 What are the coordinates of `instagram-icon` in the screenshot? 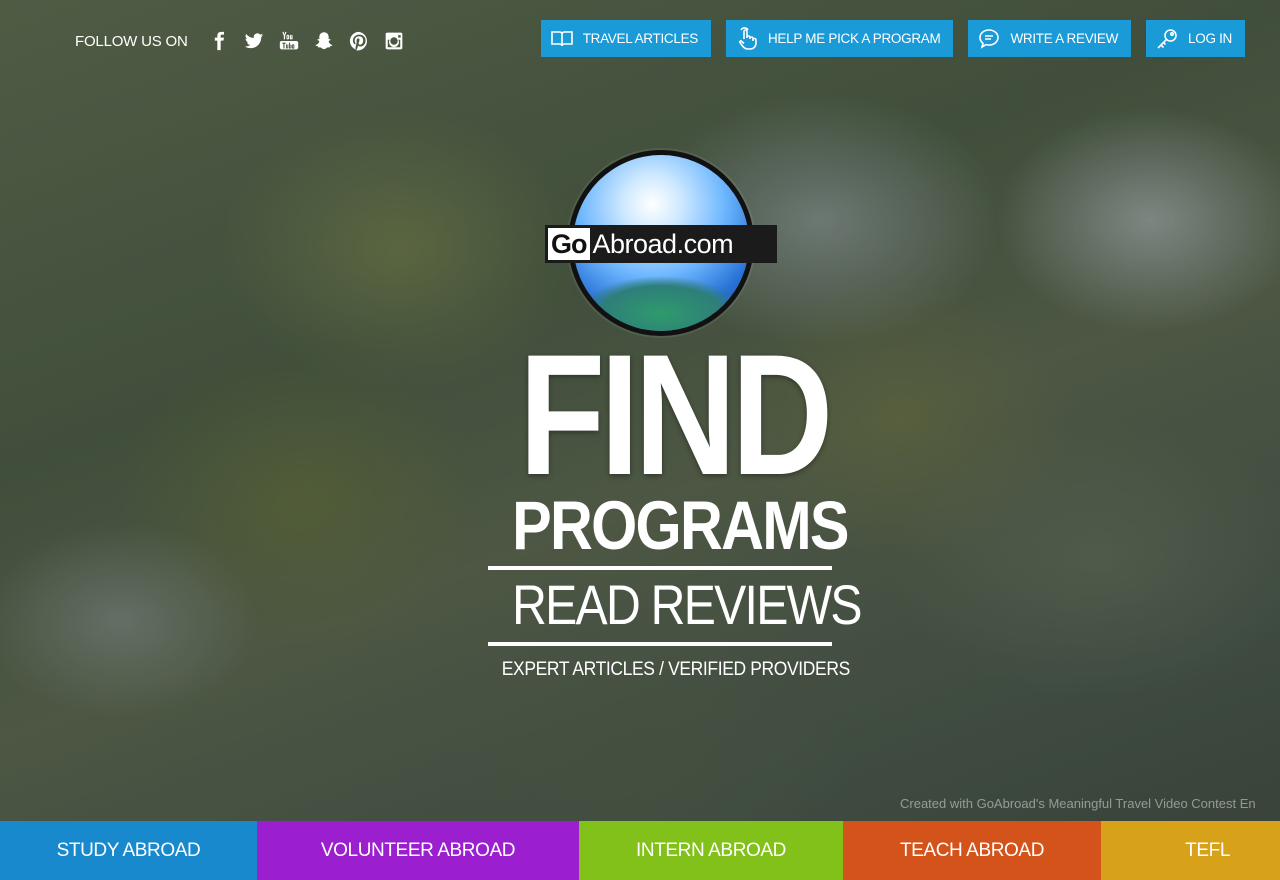 It's located at (394, 41).